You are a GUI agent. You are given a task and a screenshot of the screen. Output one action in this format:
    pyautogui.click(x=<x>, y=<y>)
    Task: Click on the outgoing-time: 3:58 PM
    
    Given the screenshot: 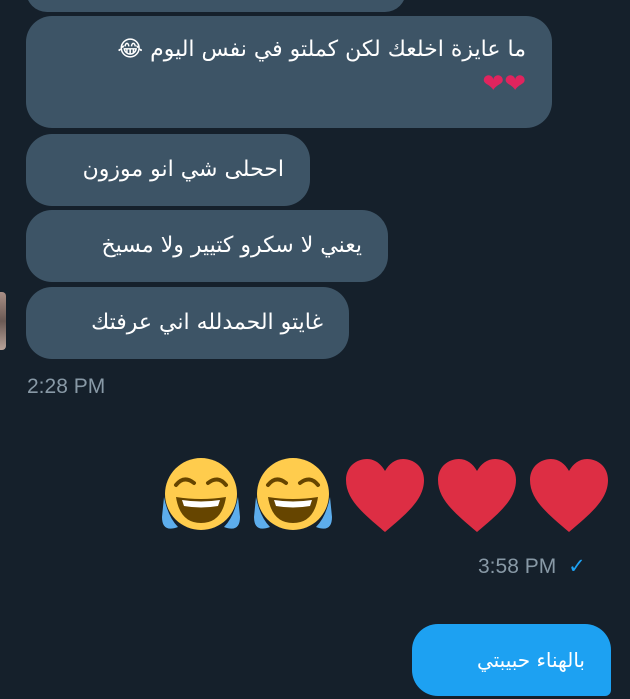 What is the action you would take?
    pyautogui.click(x=517, y=566)
    